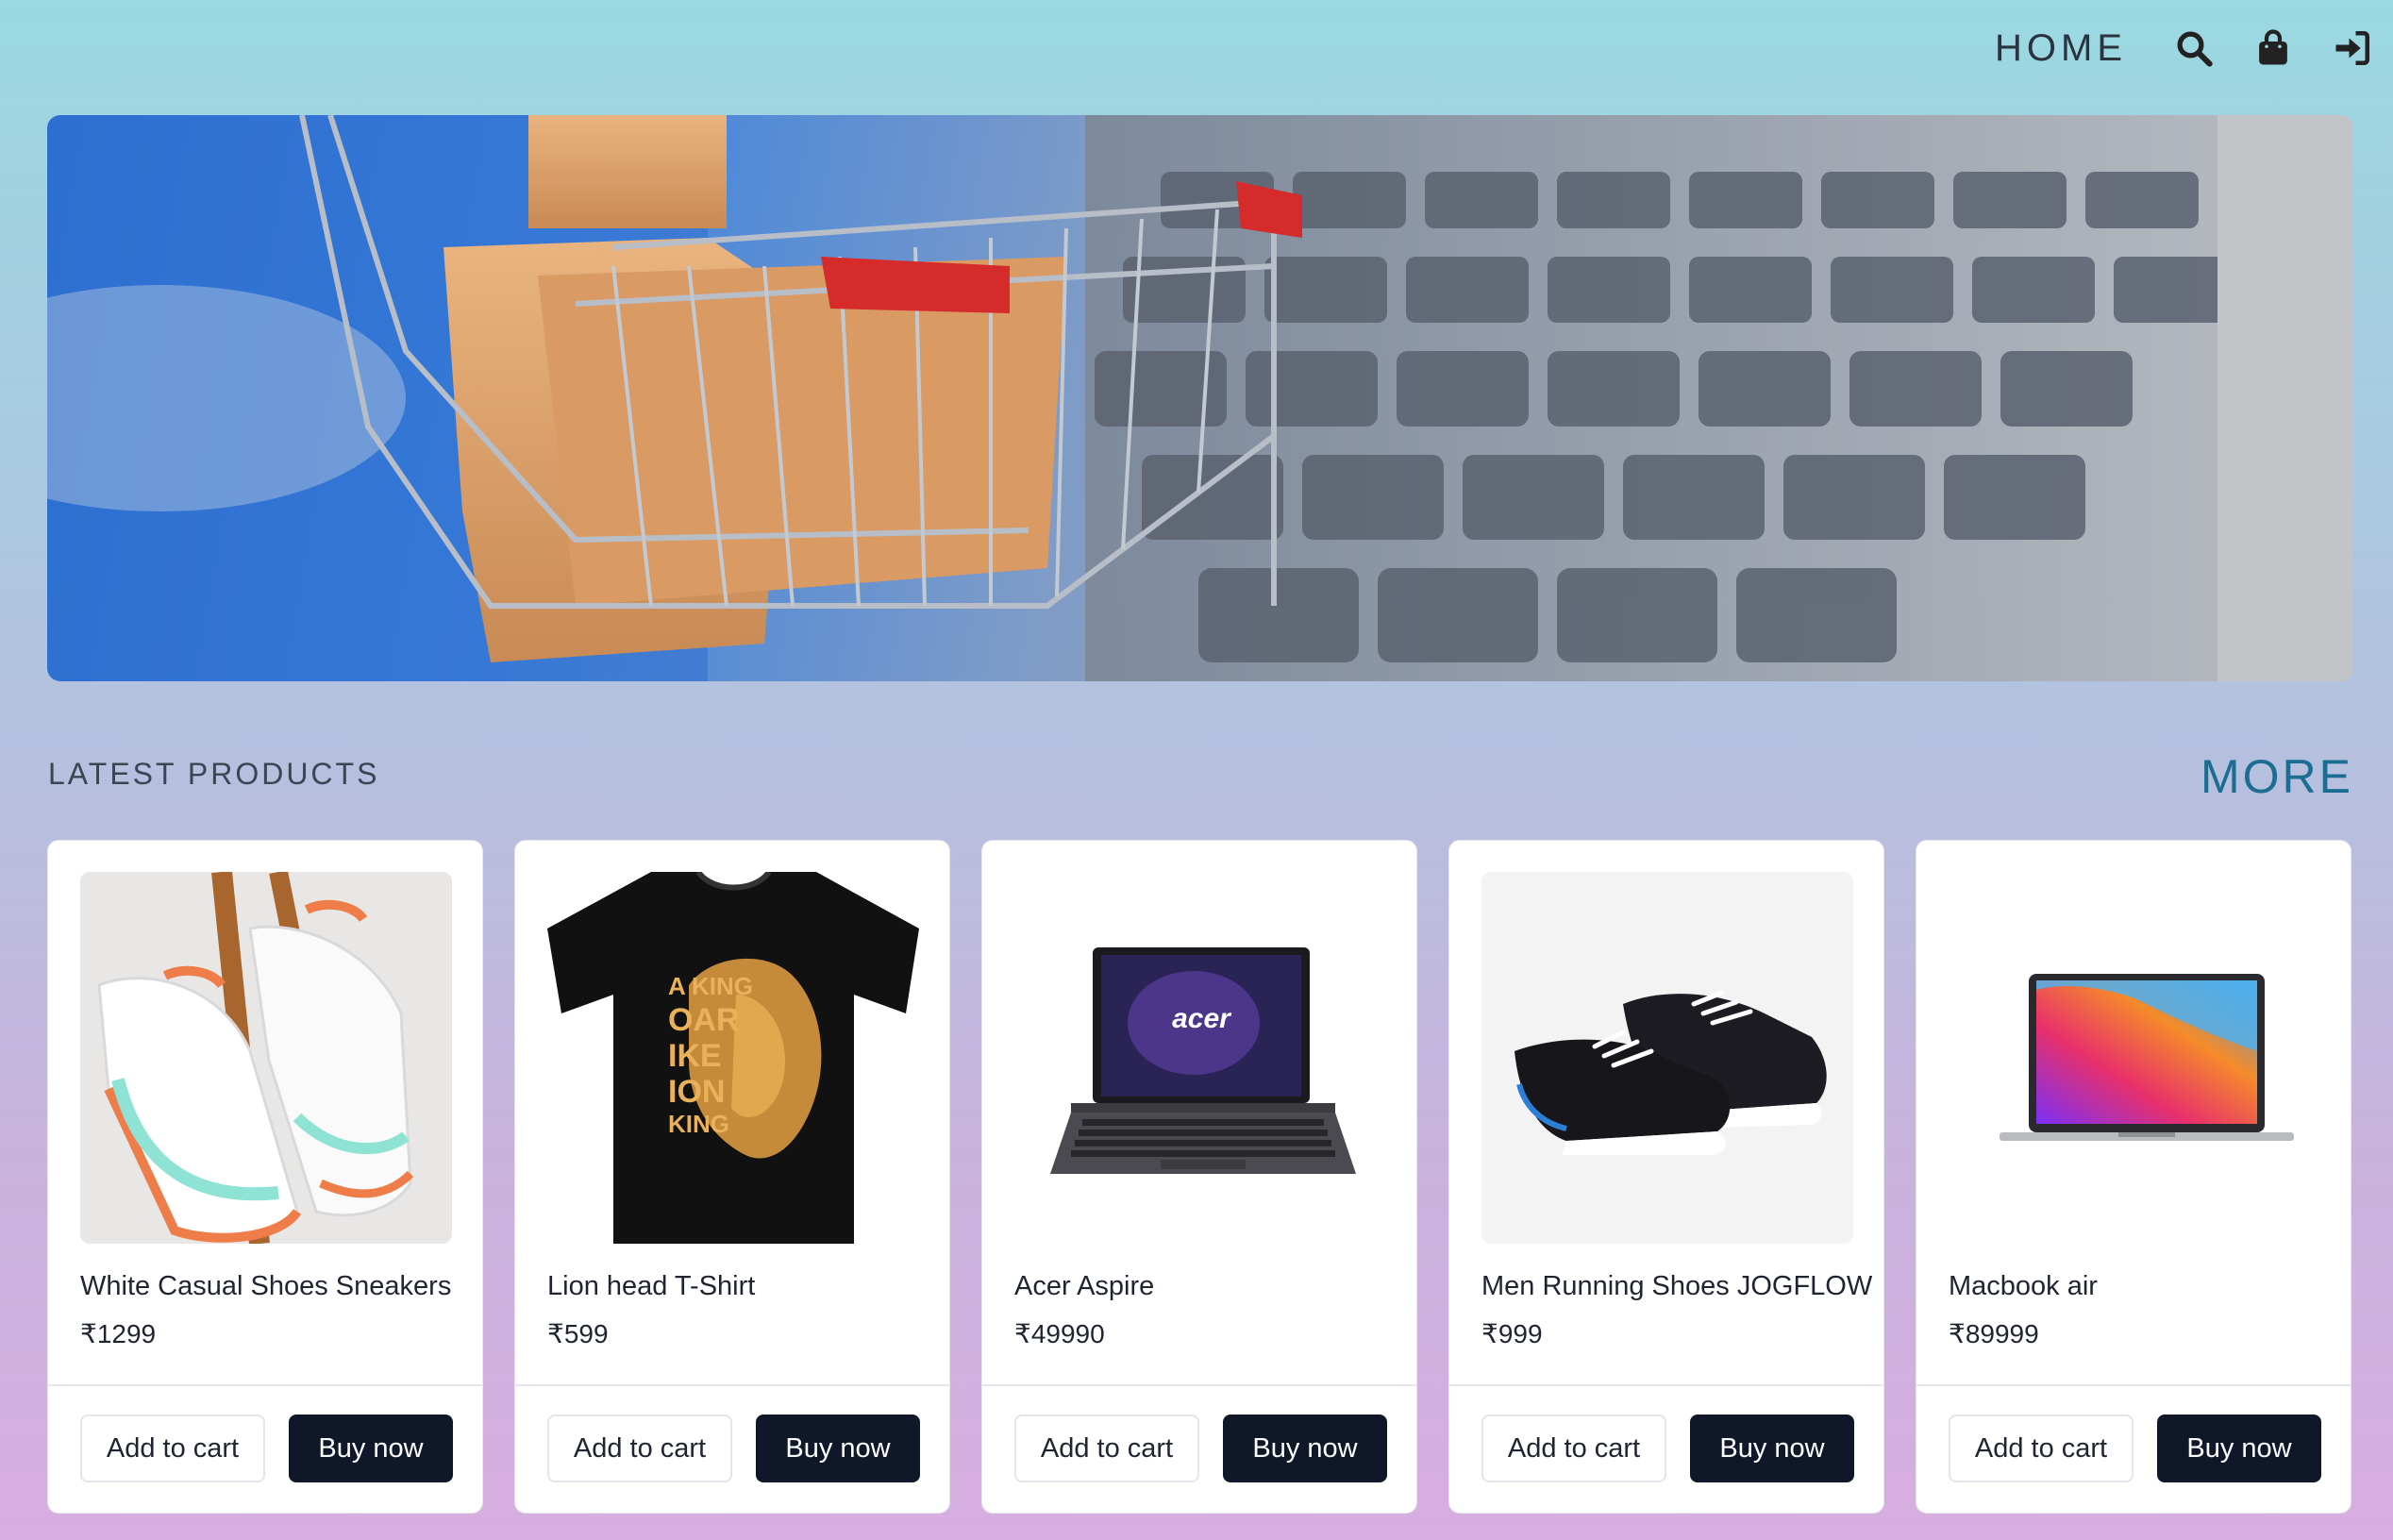 This screenshot has height=1540, width=2393. Describe the element at coordinates (1203, 1060) in the screenshot. I see `laptop-illustration: acer` at that location.